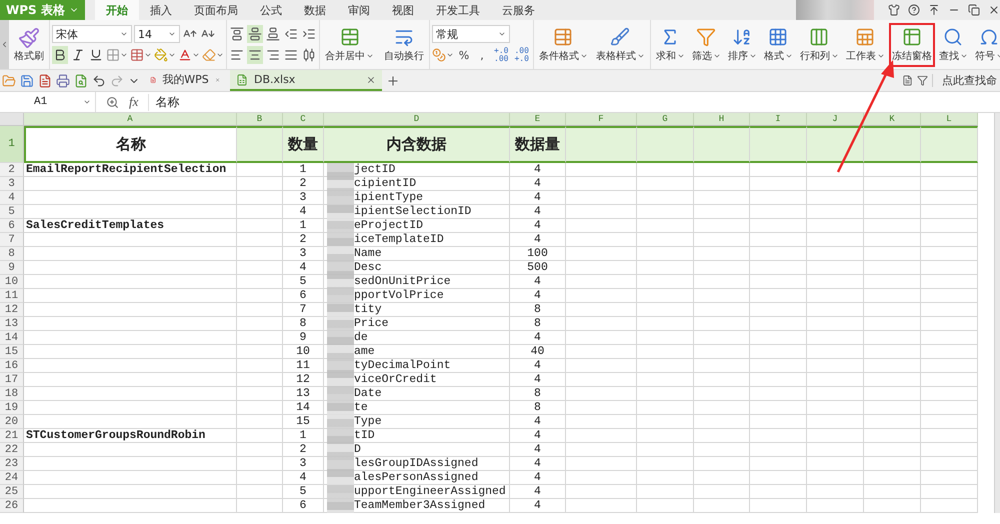 The height and width of the screenshot is (524, 1000). Describe the element at coordinates (270, 10) in the screenshot. I see `ribbon-tab: 公式` at that location.